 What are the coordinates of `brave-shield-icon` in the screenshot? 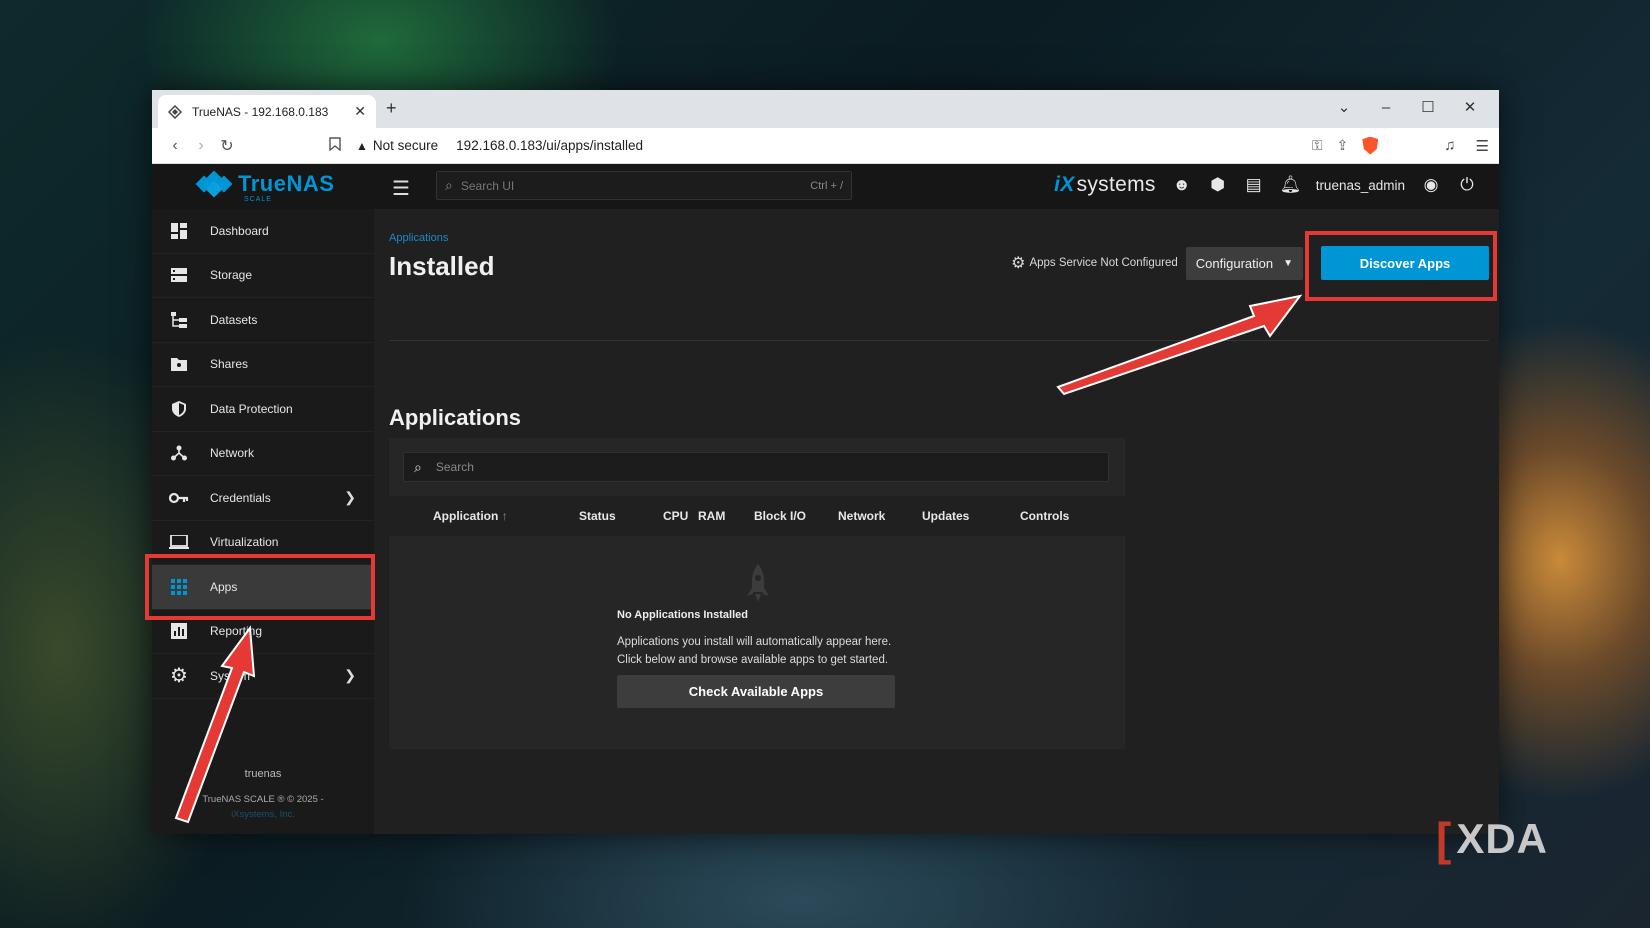 It's located at (1370, 145).